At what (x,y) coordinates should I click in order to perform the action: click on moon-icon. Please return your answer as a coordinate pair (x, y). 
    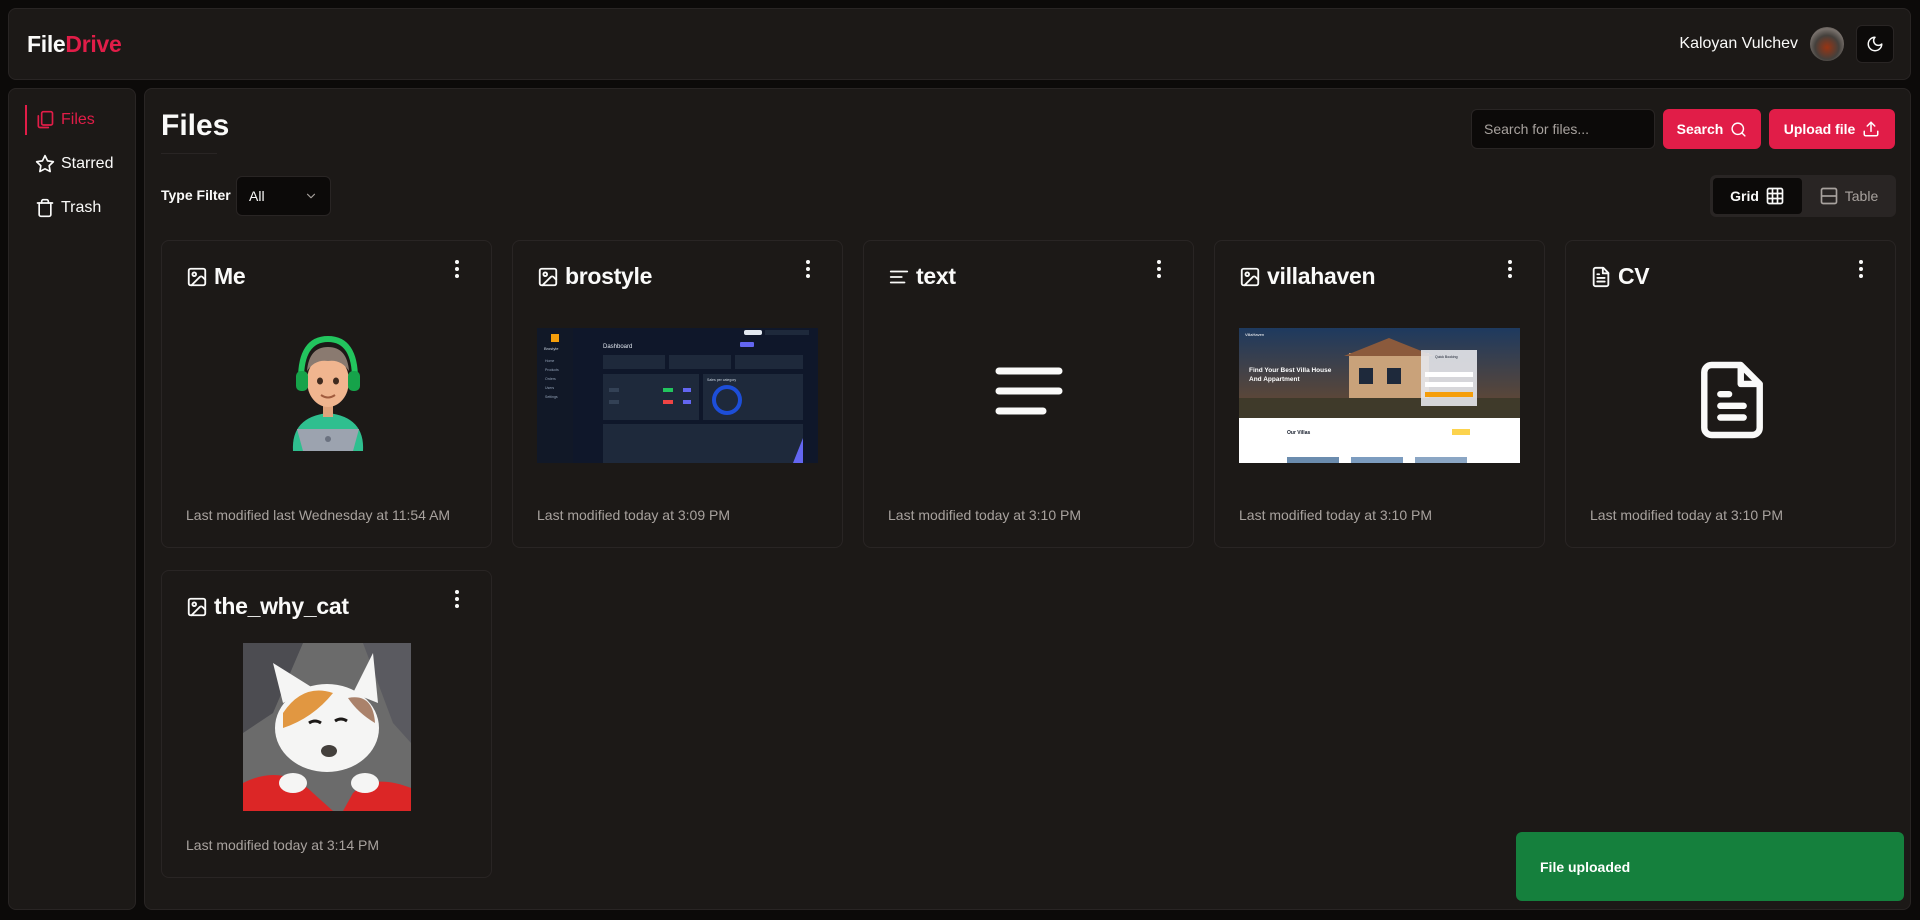
    Looking at the image, I should click on (1875, 44).